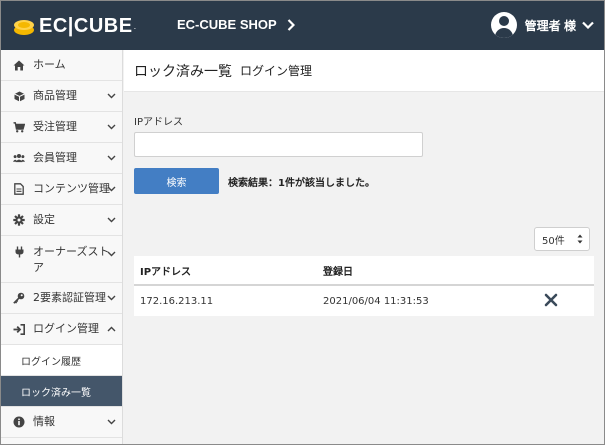 This screenshot has height=445, width=605. What do you see at coordinates (44, 219) in the screenshot?
I see `sidebar-item-label: 設定` at bounding box center [44, 219].